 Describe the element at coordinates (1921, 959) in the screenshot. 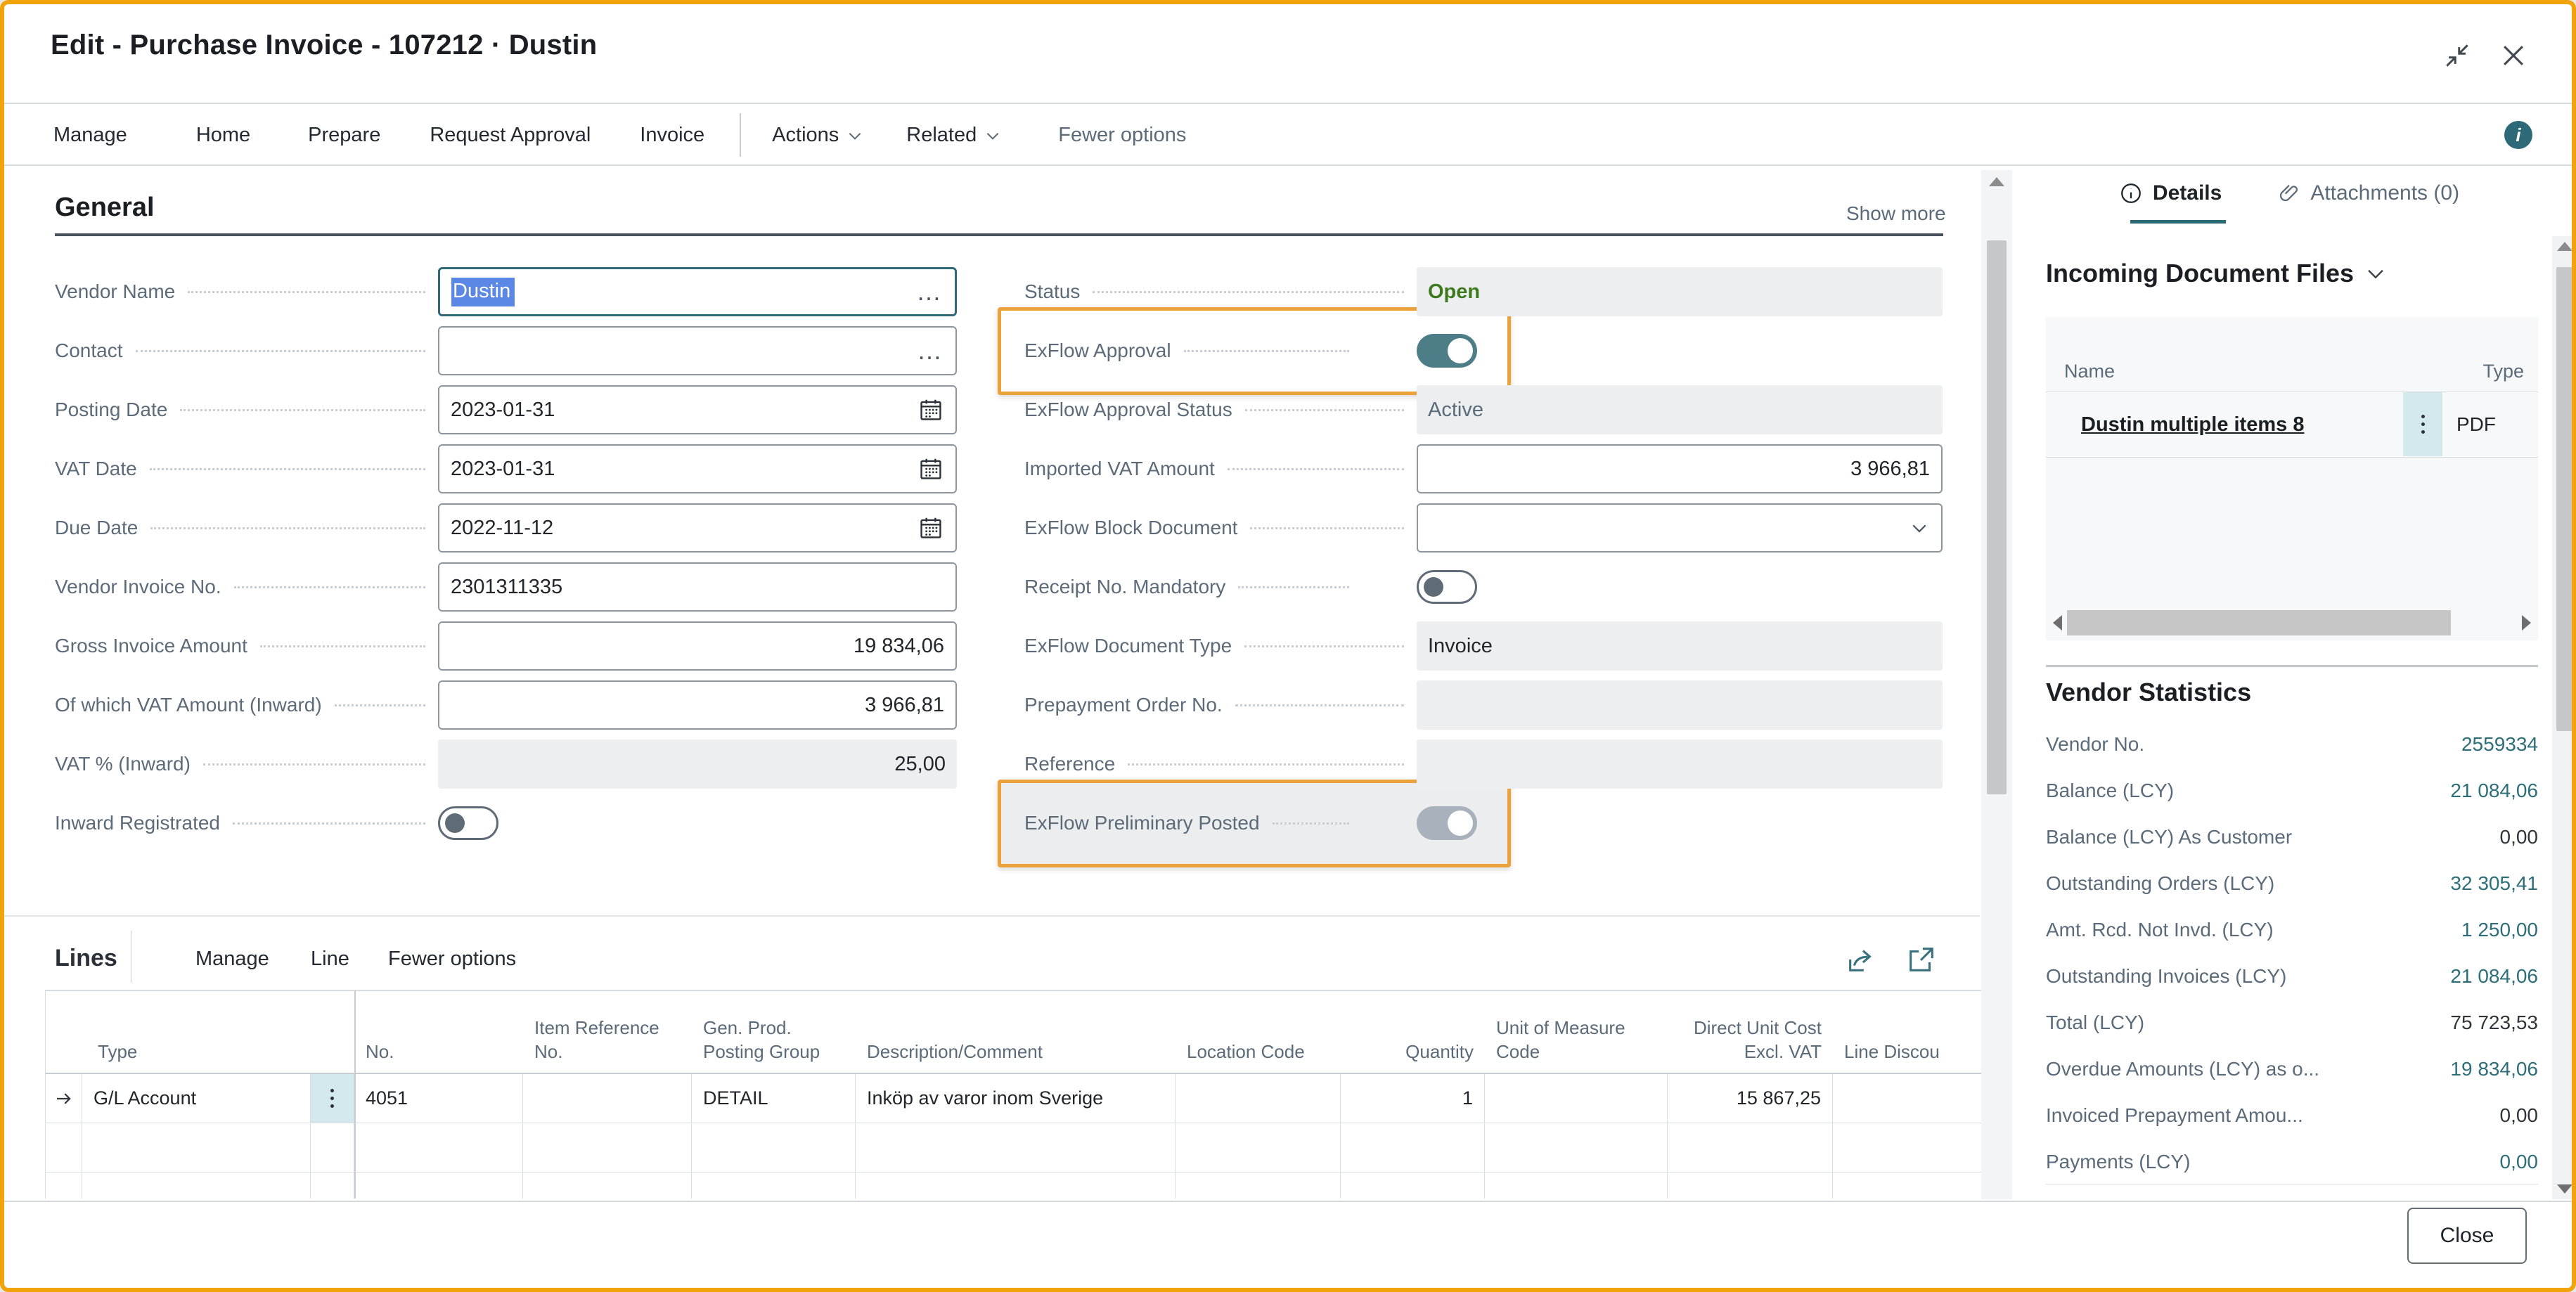

I see `open-in-window-icon` at that location.